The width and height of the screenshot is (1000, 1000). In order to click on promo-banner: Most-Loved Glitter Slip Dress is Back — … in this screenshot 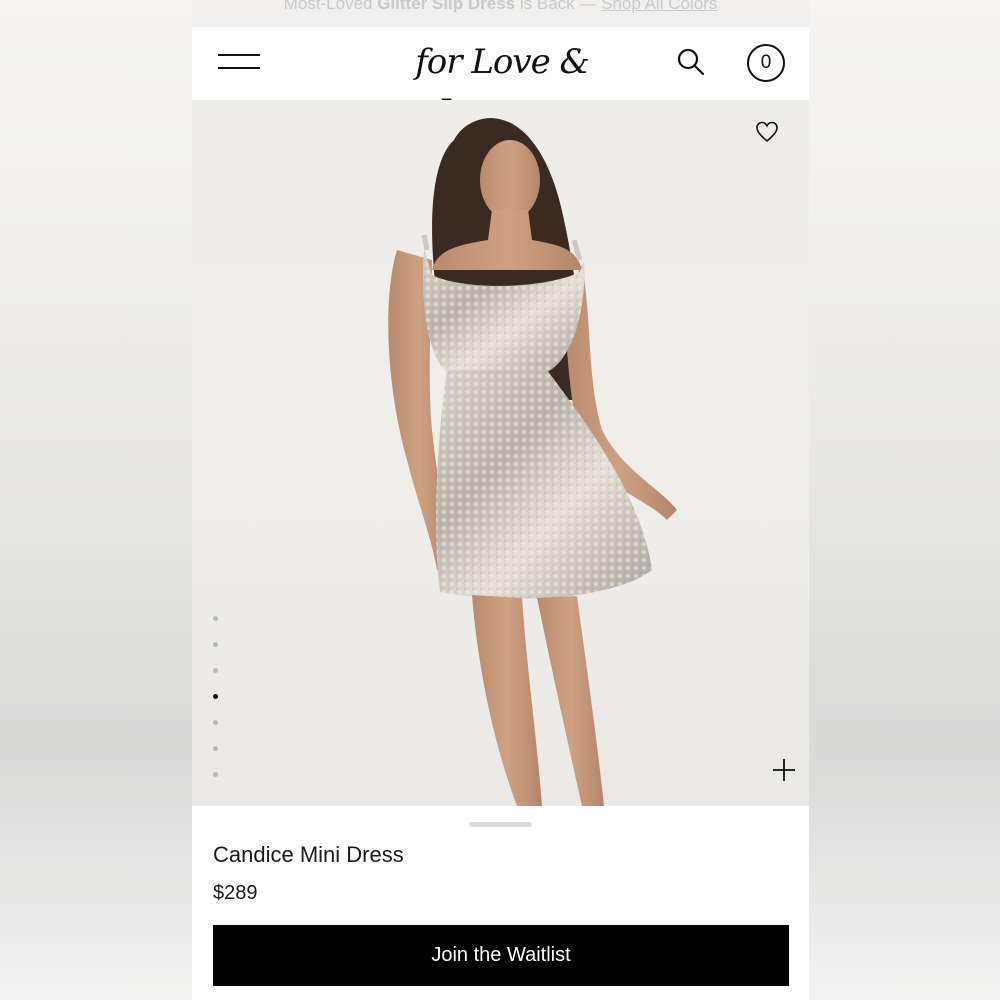, I will do `click(500, 13)`.